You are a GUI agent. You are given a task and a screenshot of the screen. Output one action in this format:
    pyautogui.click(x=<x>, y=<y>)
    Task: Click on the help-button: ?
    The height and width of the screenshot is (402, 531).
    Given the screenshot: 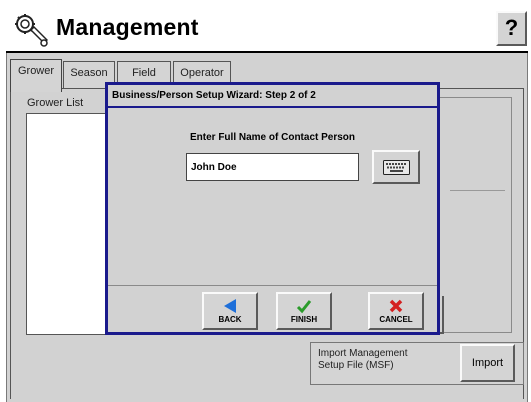 What is the action you would take?
    pyautogui.click(x=511, y=28)
    